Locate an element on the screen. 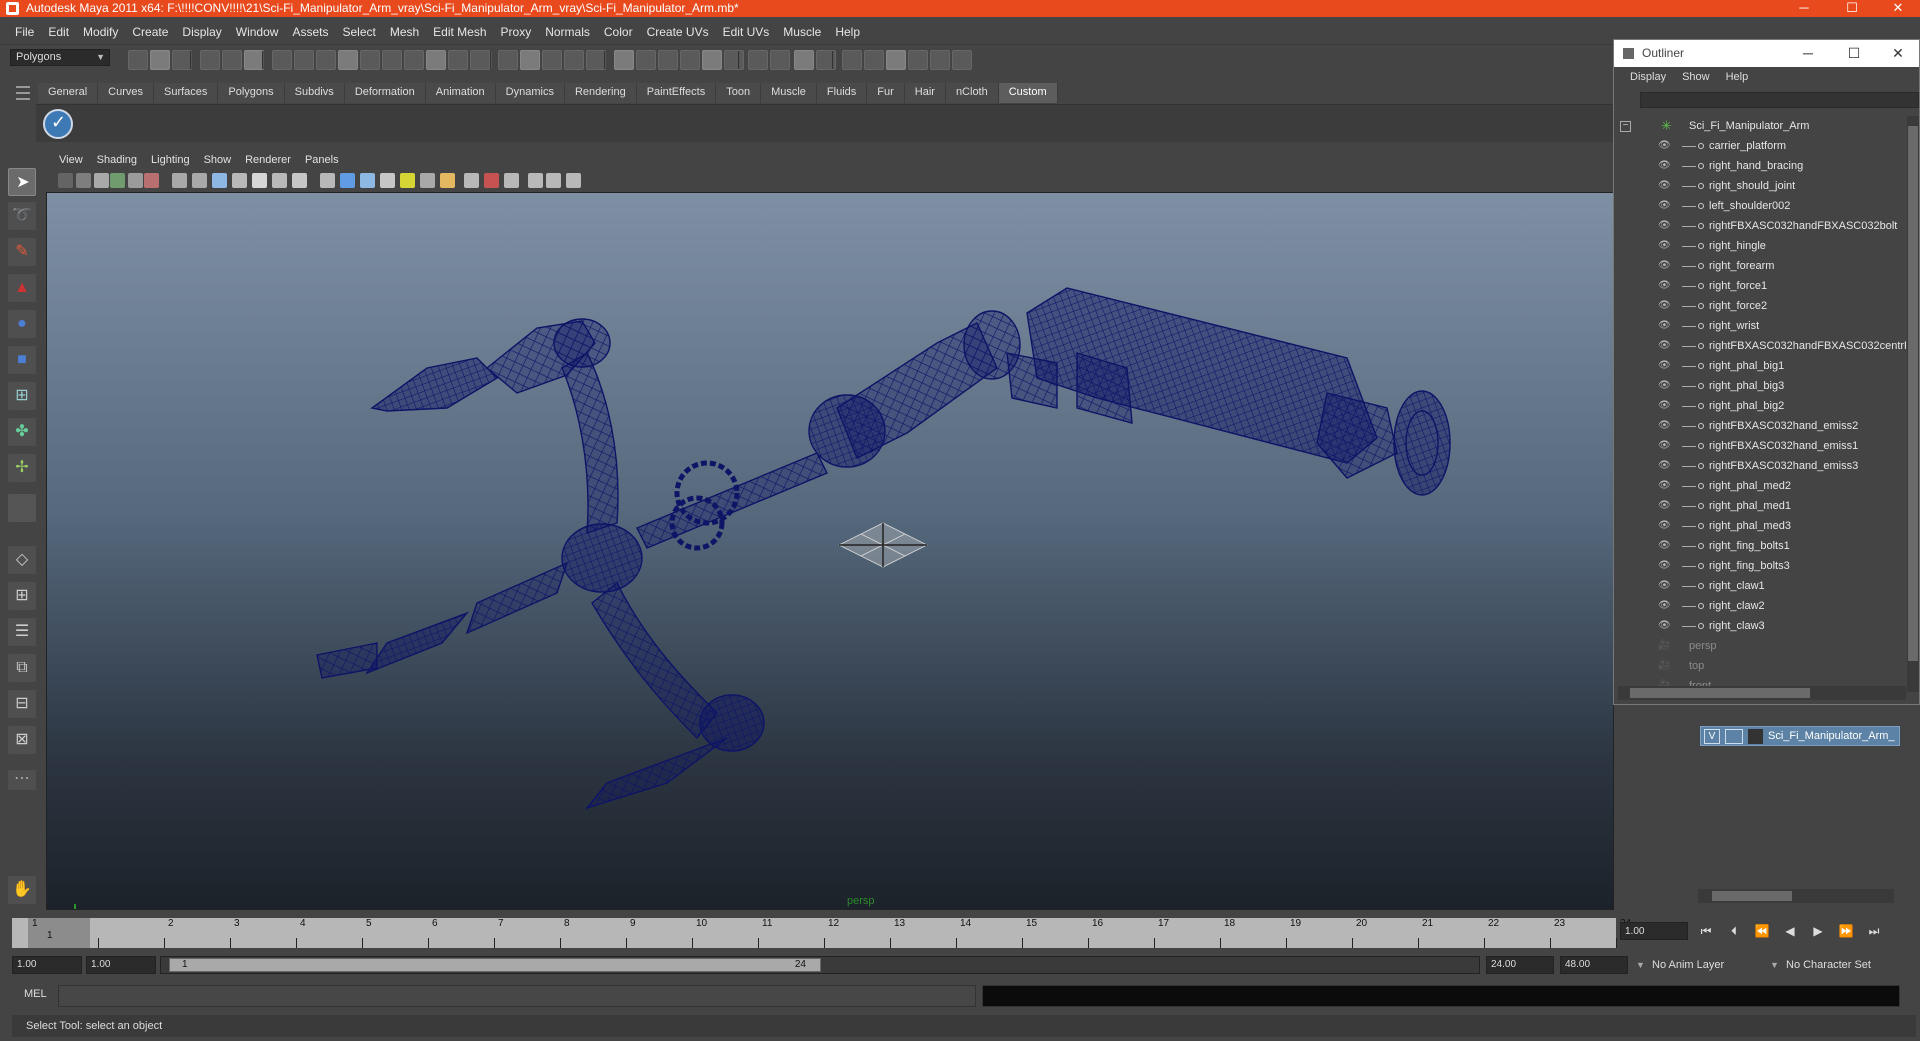  outliner-menu-show: Show is located at coordinates (1696, 77).